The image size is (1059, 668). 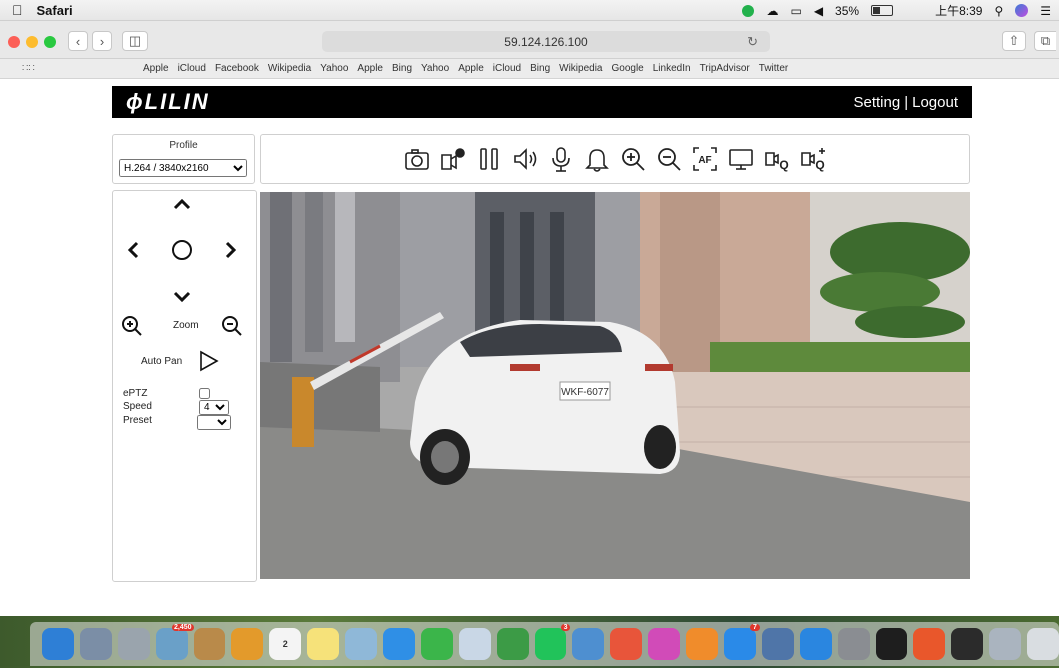 I want to click on spotlight-icon: ⚲, so click(x=998, y=11).